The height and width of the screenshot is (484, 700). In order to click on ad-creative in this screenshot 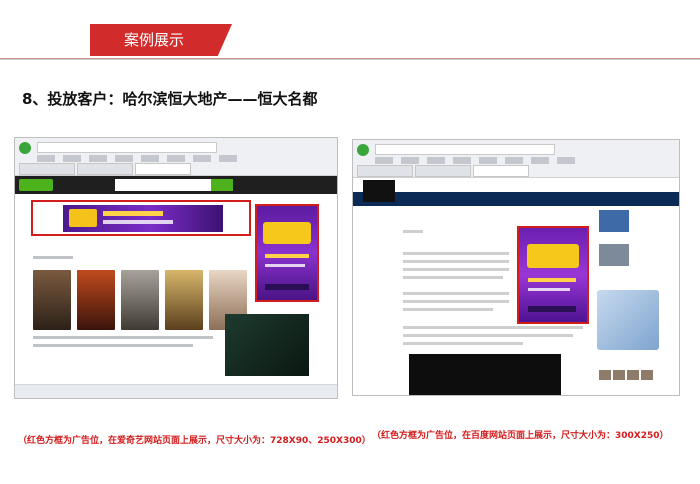, I will do `click(143, 218)`.